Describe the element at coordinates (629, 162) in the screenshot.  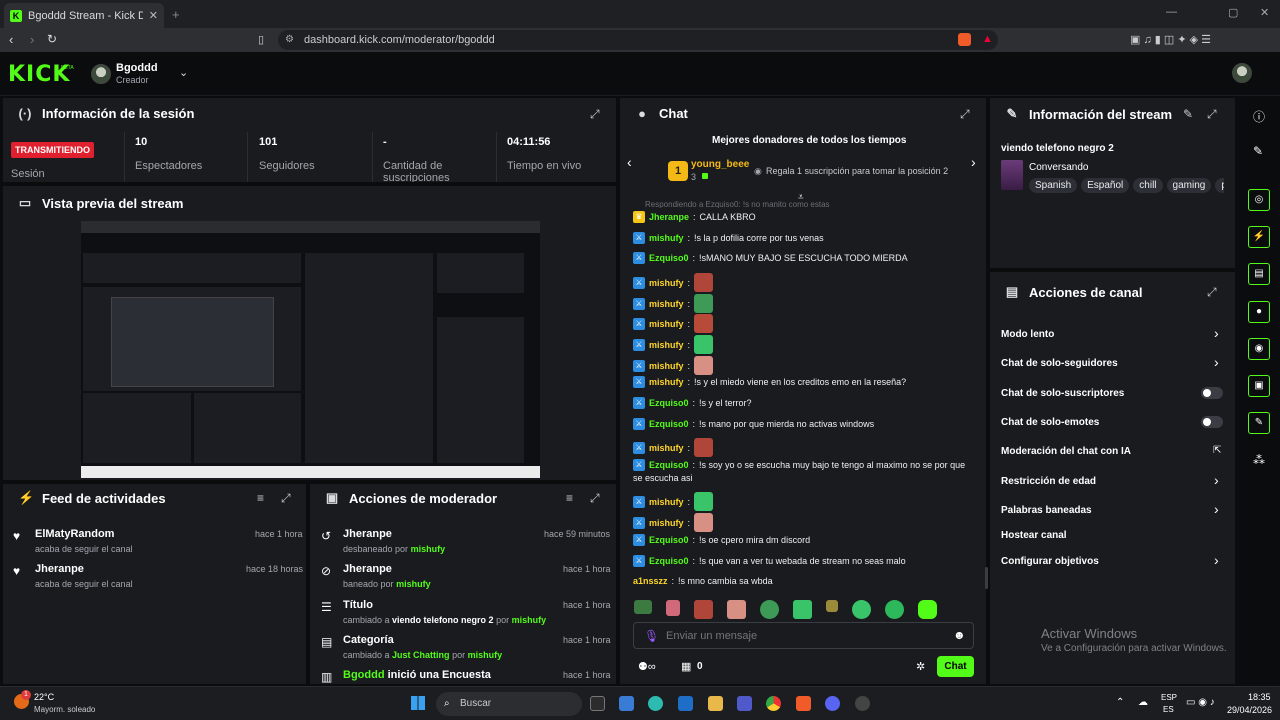
I see `chevron-left-icon: ‹` at that location.